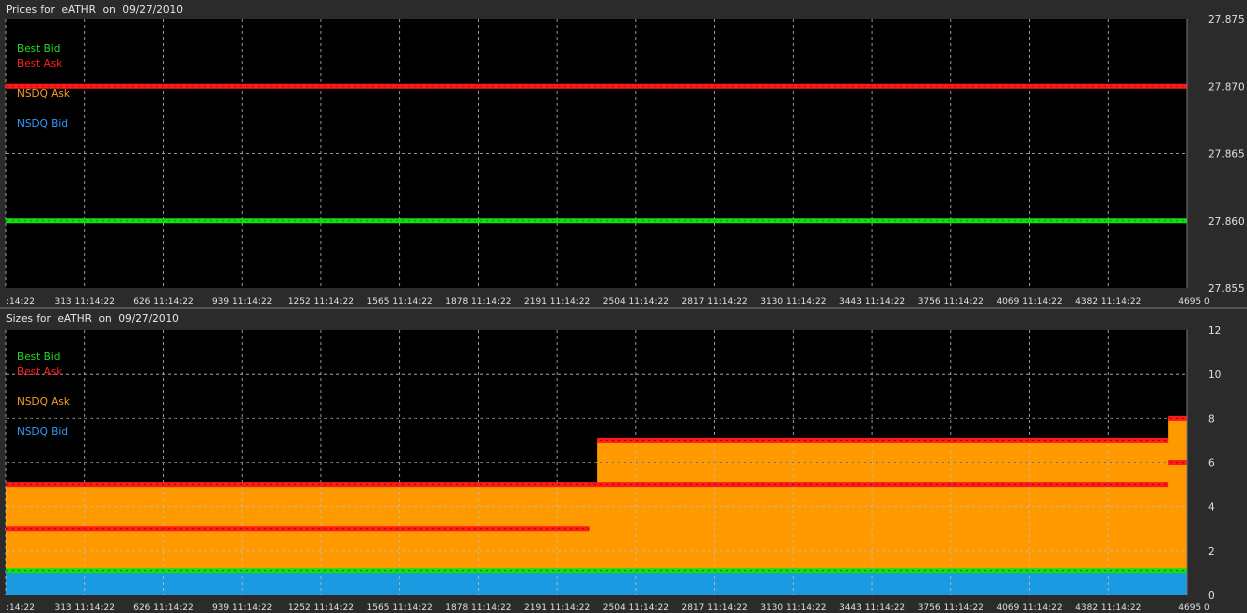  I want to click on y-tick-label: 4, so click(1211, 508).